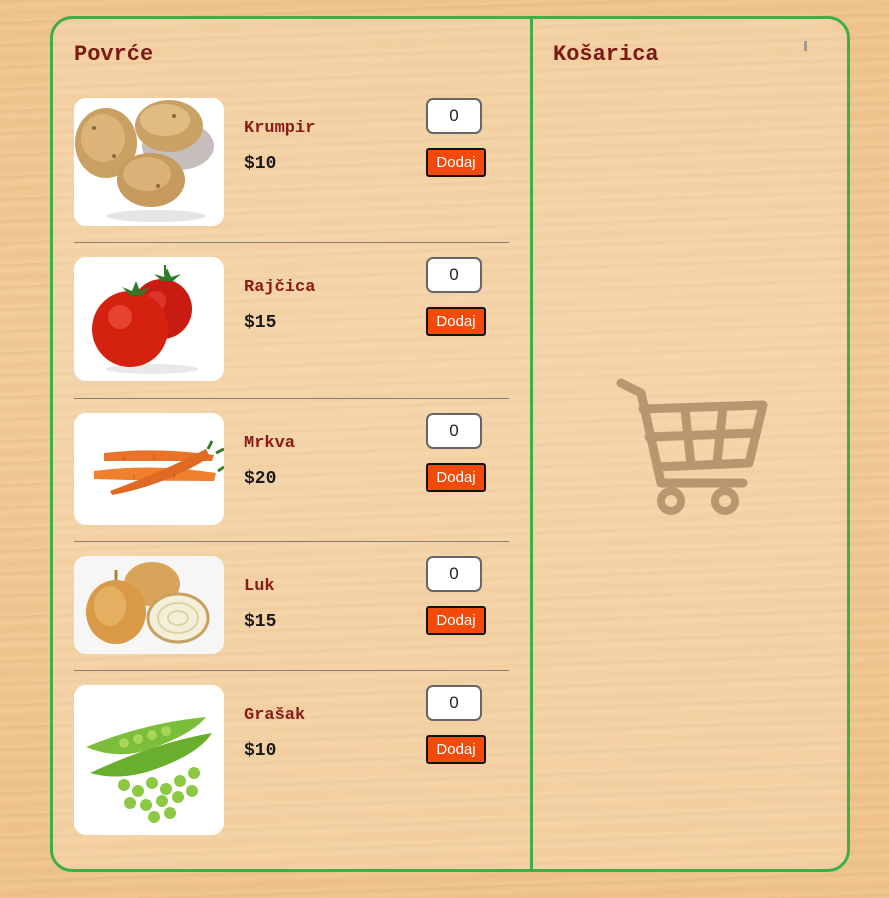  Describe the element at coordinates (693, 455) in the screenshot. I see `shopping-cart-icon` at that location.